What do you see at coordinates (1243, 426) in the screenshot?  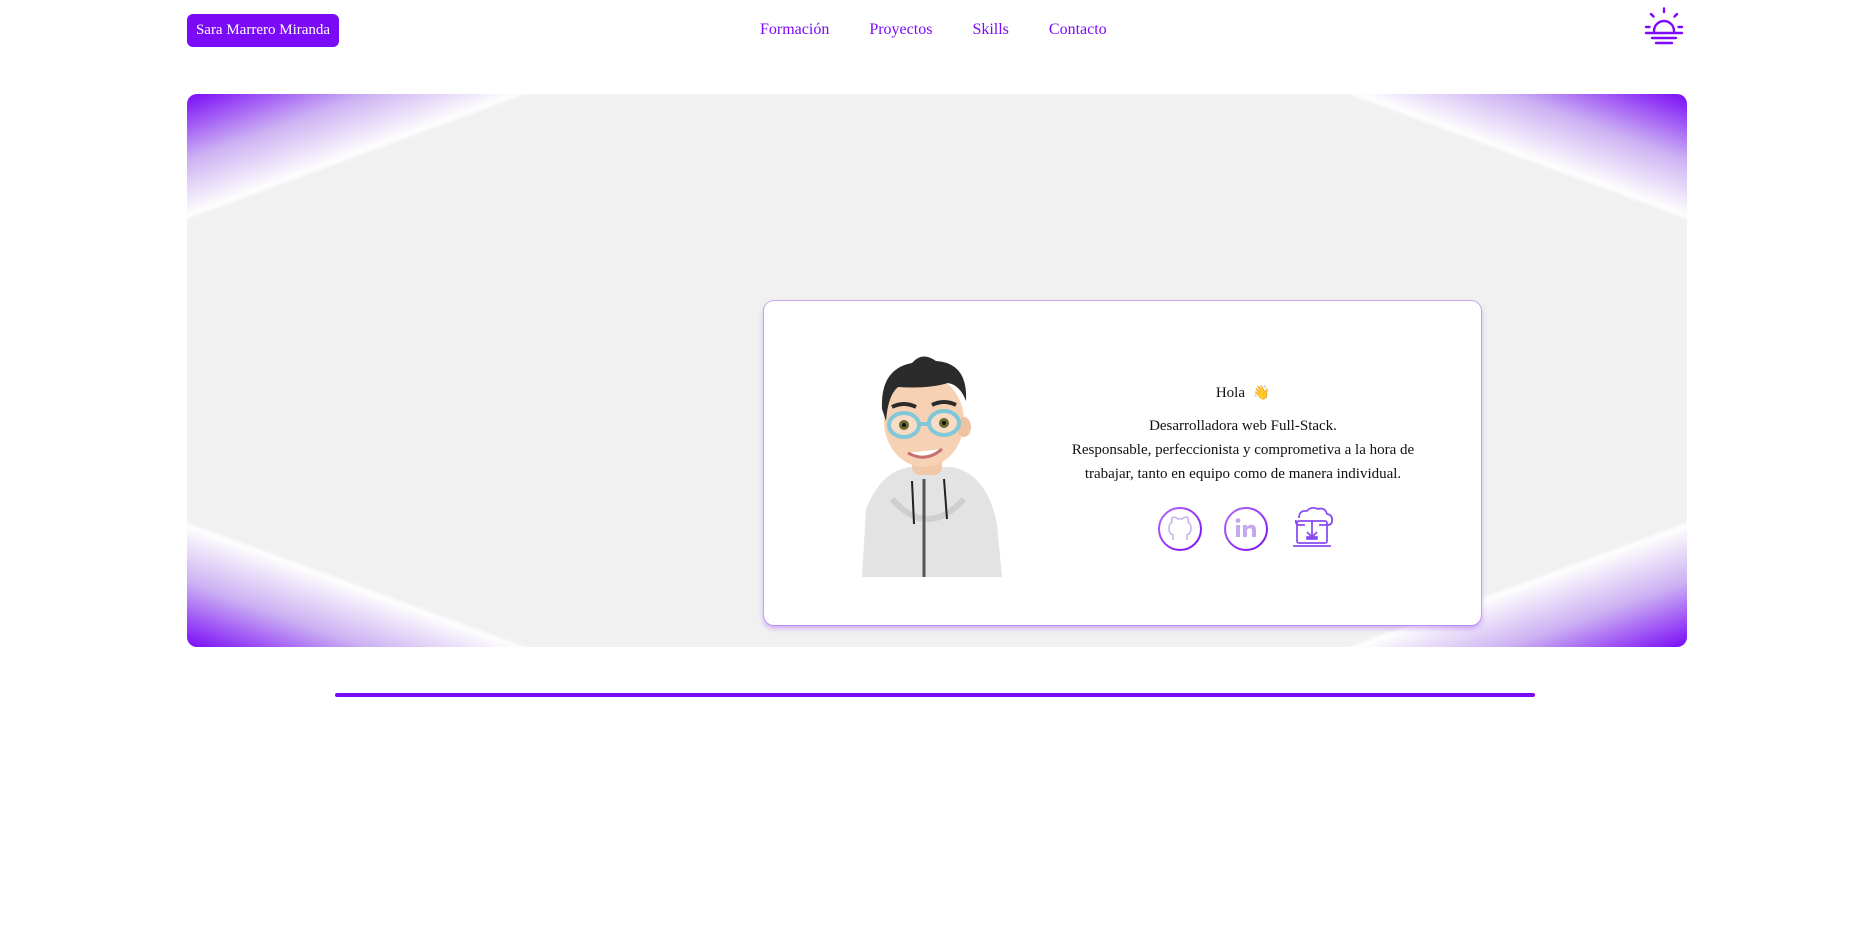 I see `role-text: Desarrolladora web Full-Stack.` at bounding box center [1243, 426].